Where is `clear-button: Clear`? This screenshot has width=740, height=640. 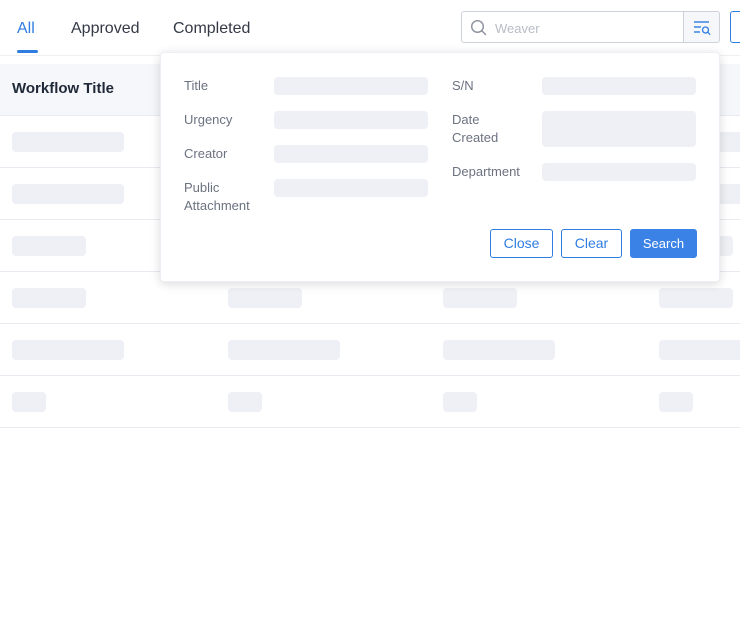
clear-button: Clear is located at coordinates (591, 243).